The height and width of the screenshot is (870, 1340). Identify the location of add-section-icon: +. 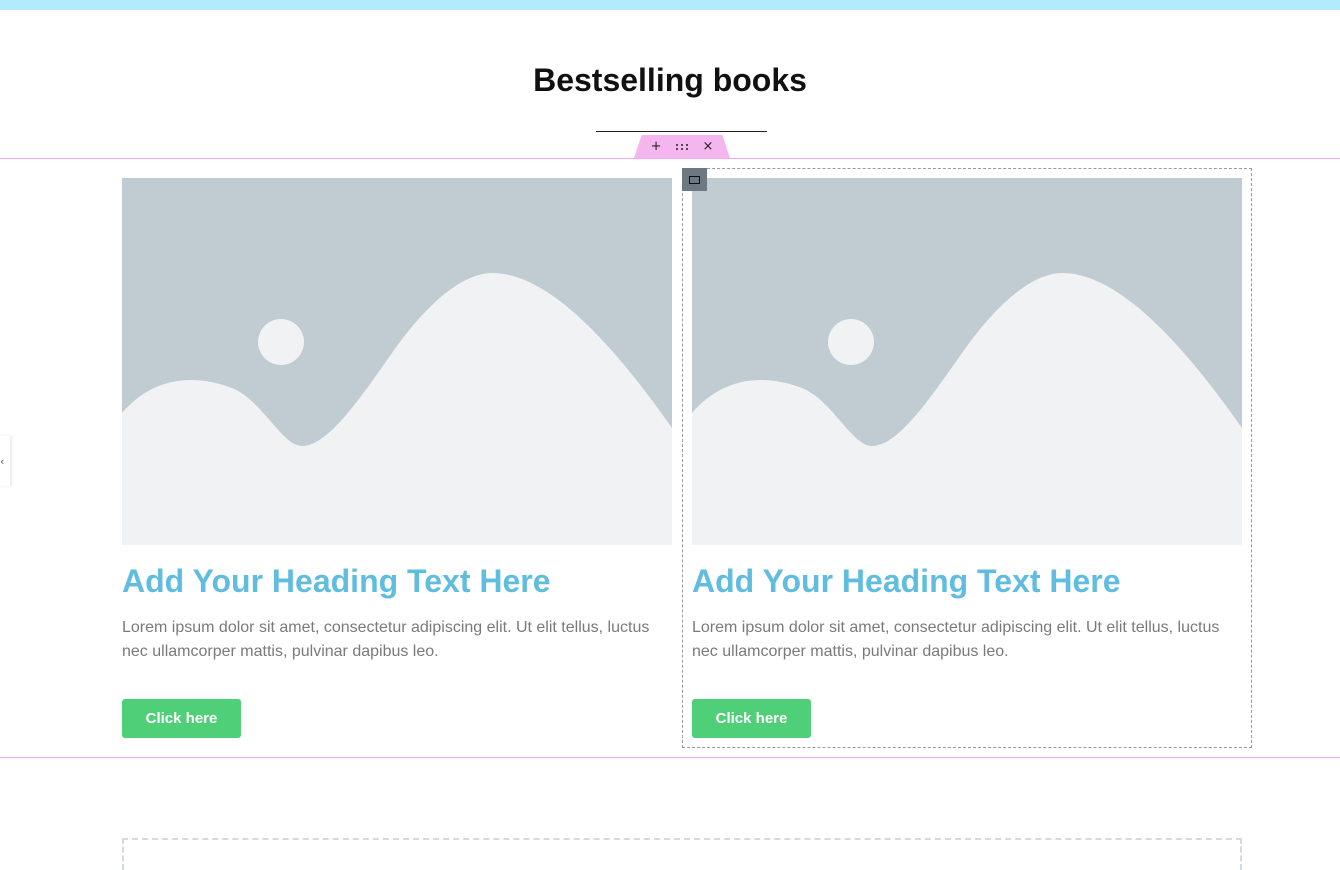
(656, 146).